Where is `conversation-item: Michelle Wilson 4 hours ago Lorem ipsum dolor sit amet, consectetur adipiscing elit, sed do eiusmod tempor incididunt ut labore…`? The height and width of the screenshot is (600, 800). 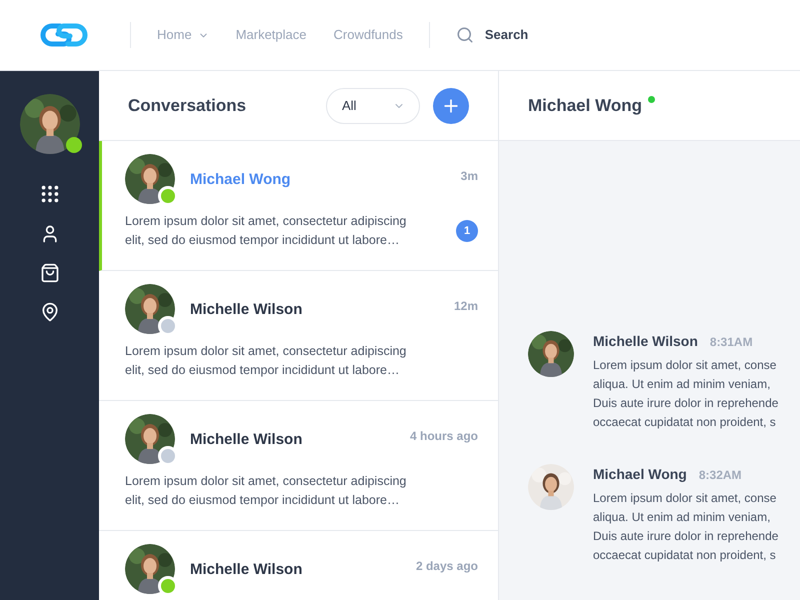
conversation-item: Michelle Wilson 4 hours ago Lorem ipsum dolor sit amet, consectetur adipiscing elit, sed do eiusmod tempor incididunt ut labore… is located at coordinates (298, 466).